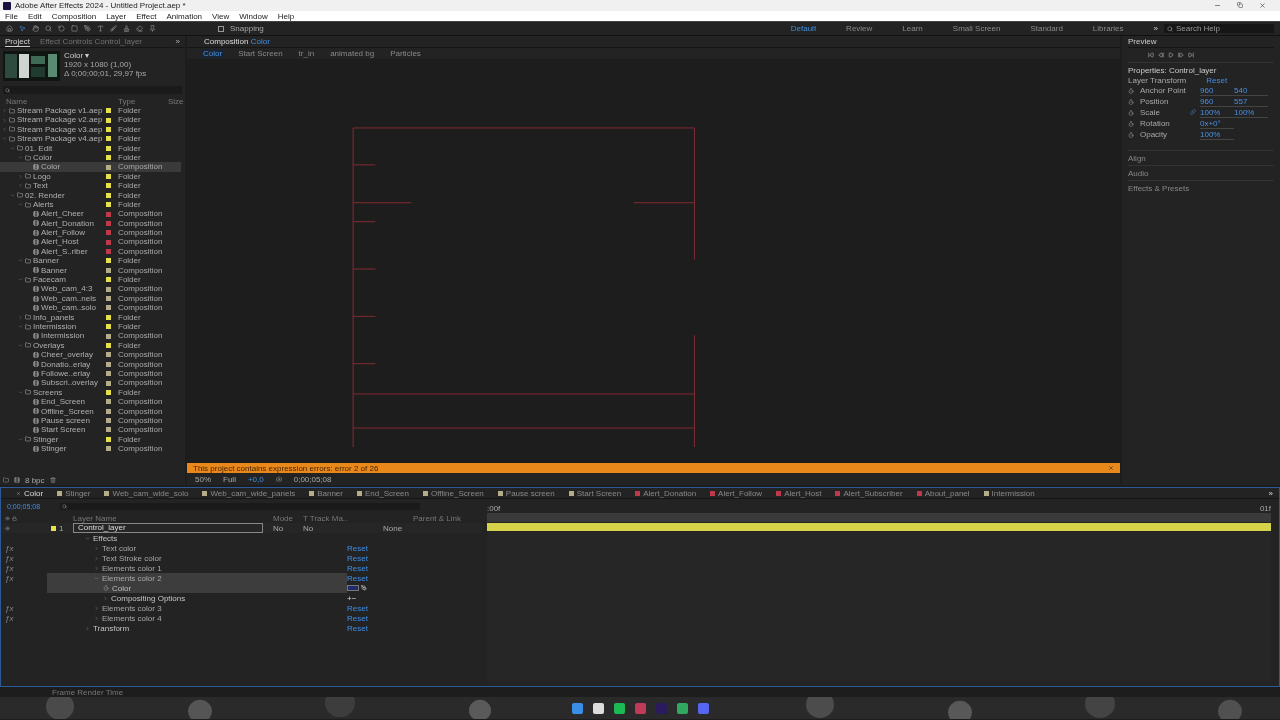  Describe the element at coordinates (17, 41) in the screenshot. I see `panel-tab: Project` at that location.